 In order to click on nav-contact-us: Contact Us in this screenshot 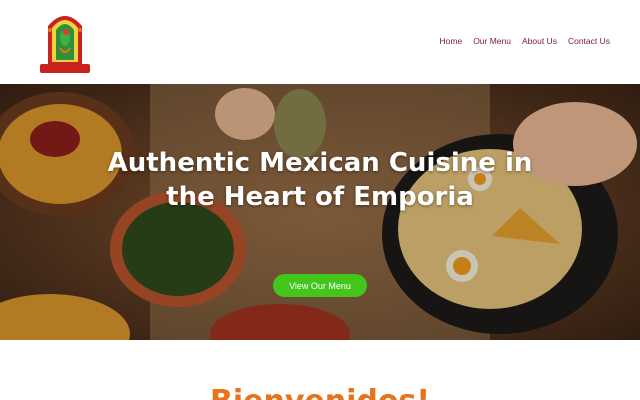, I will do `click(589, 41)`.